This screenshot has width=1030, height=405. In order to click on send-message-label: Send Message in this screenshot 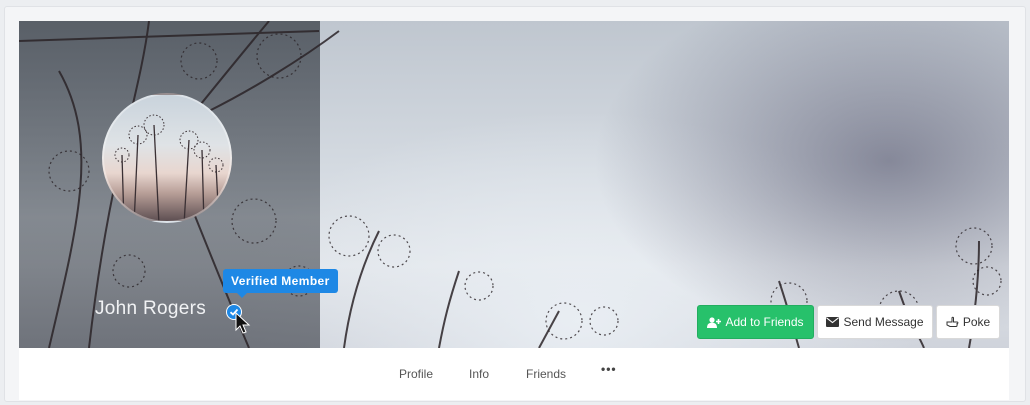, I will do `click(883, 322)`.